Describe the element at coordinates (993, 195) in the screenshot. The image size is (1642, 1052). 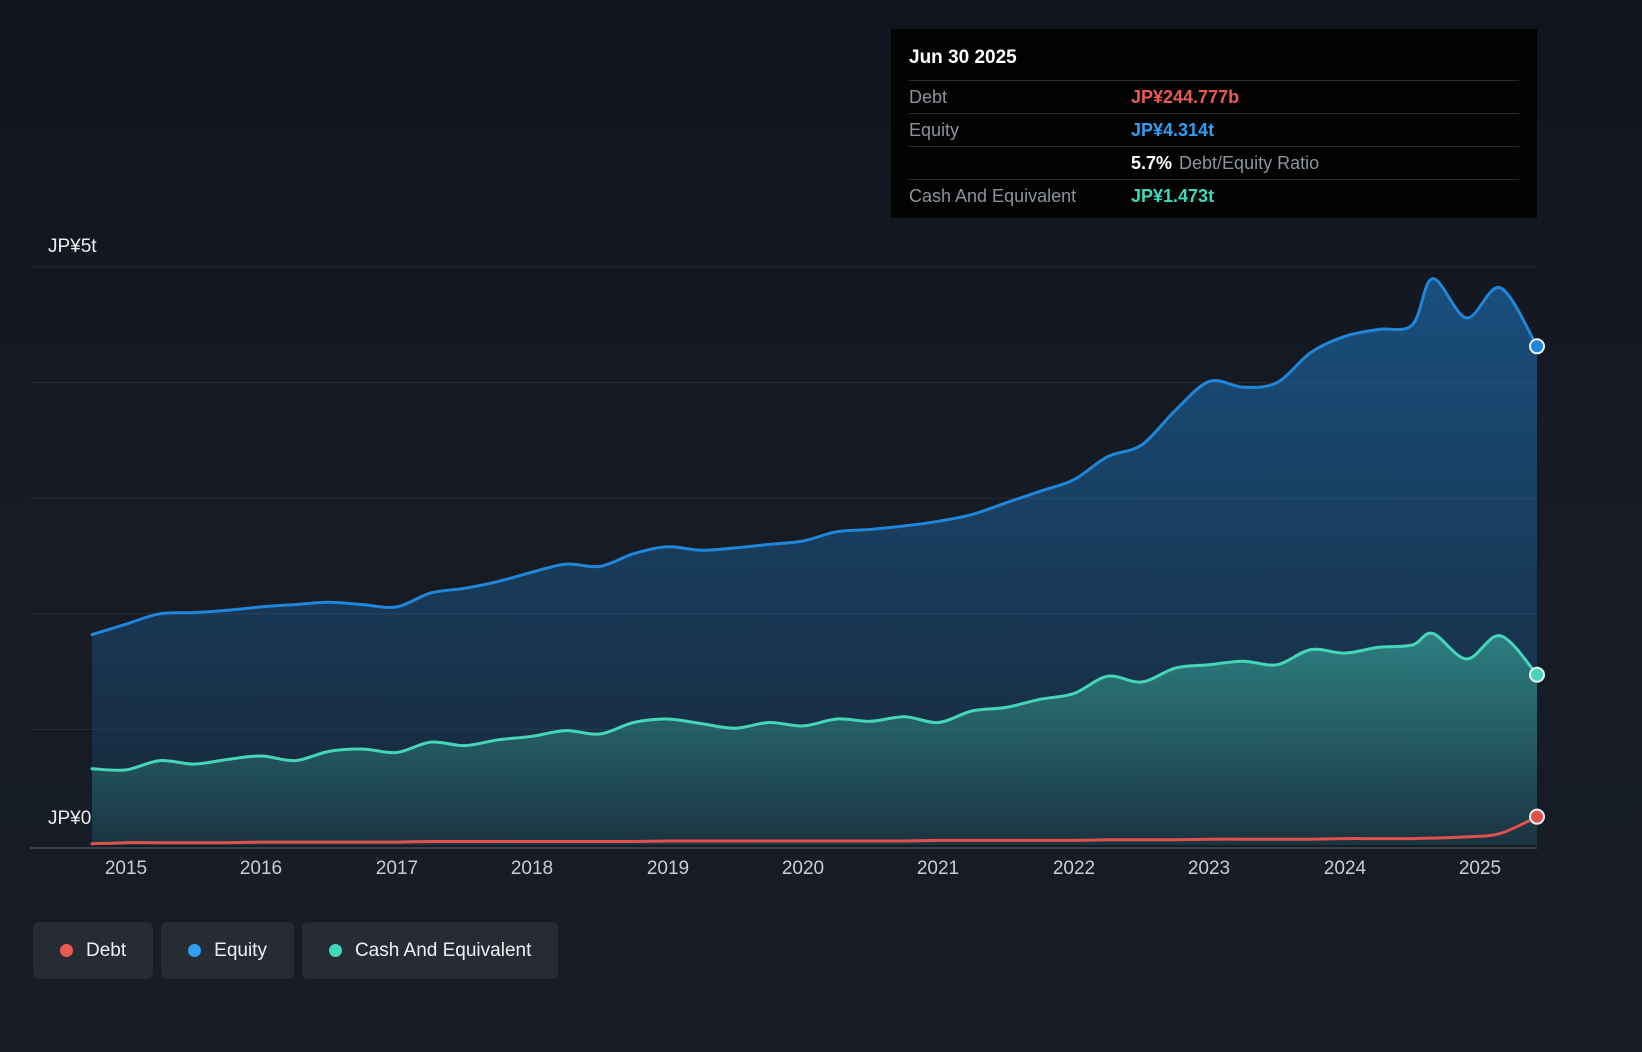
I see `tooltip-cash-label: Cash And Equivalent` at that location.